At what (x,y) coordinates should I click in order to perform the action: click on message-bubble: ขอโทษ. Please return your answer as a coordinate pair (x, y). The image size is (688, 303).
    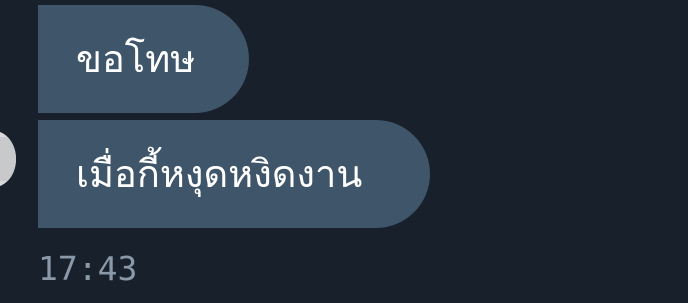
    Looking at the image, I should click on (143, 59).